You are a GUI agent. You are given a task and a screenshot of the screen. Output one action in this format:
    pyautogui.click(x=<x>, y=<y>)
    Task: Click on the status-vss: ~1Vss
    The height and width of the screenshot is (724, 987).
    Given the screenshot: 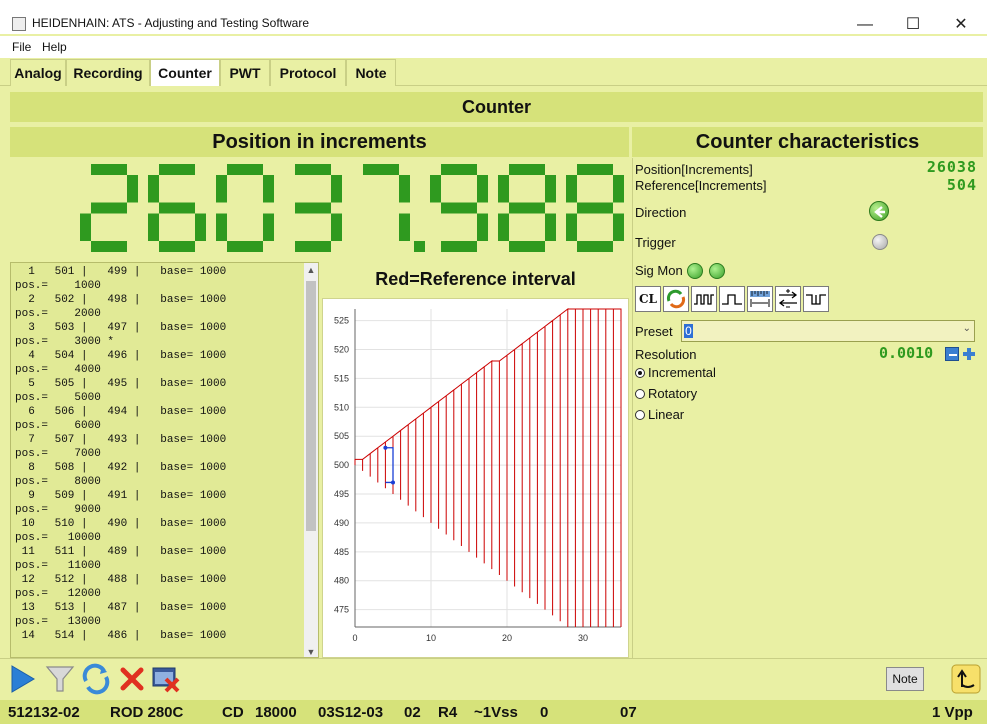 What is the action you would take?
    pyautogui.click(x=496, y=712)
    